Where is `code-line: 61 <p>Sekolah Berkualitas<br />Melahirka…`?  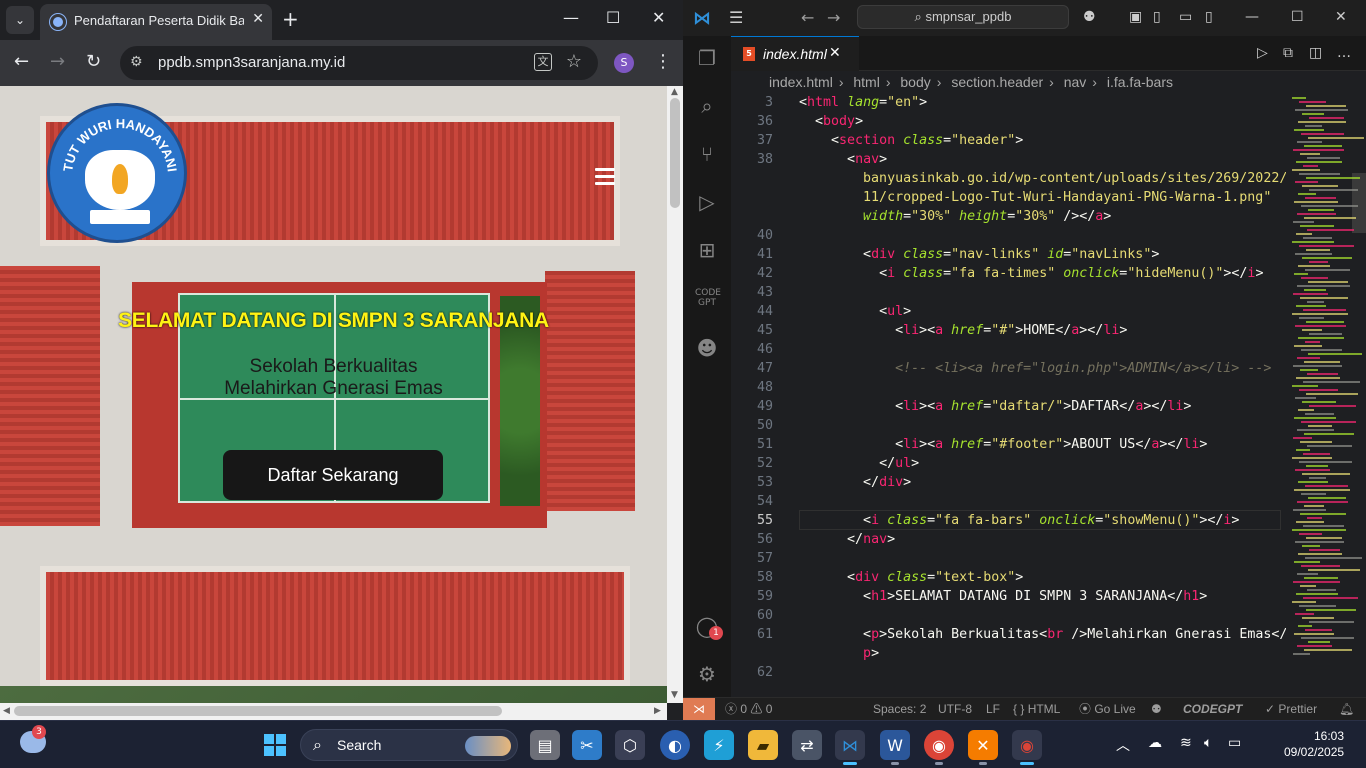 code-line: 61 <p>Sekolah Berkualitas<br />Melahirka… is located at coordinates (1008, 634).